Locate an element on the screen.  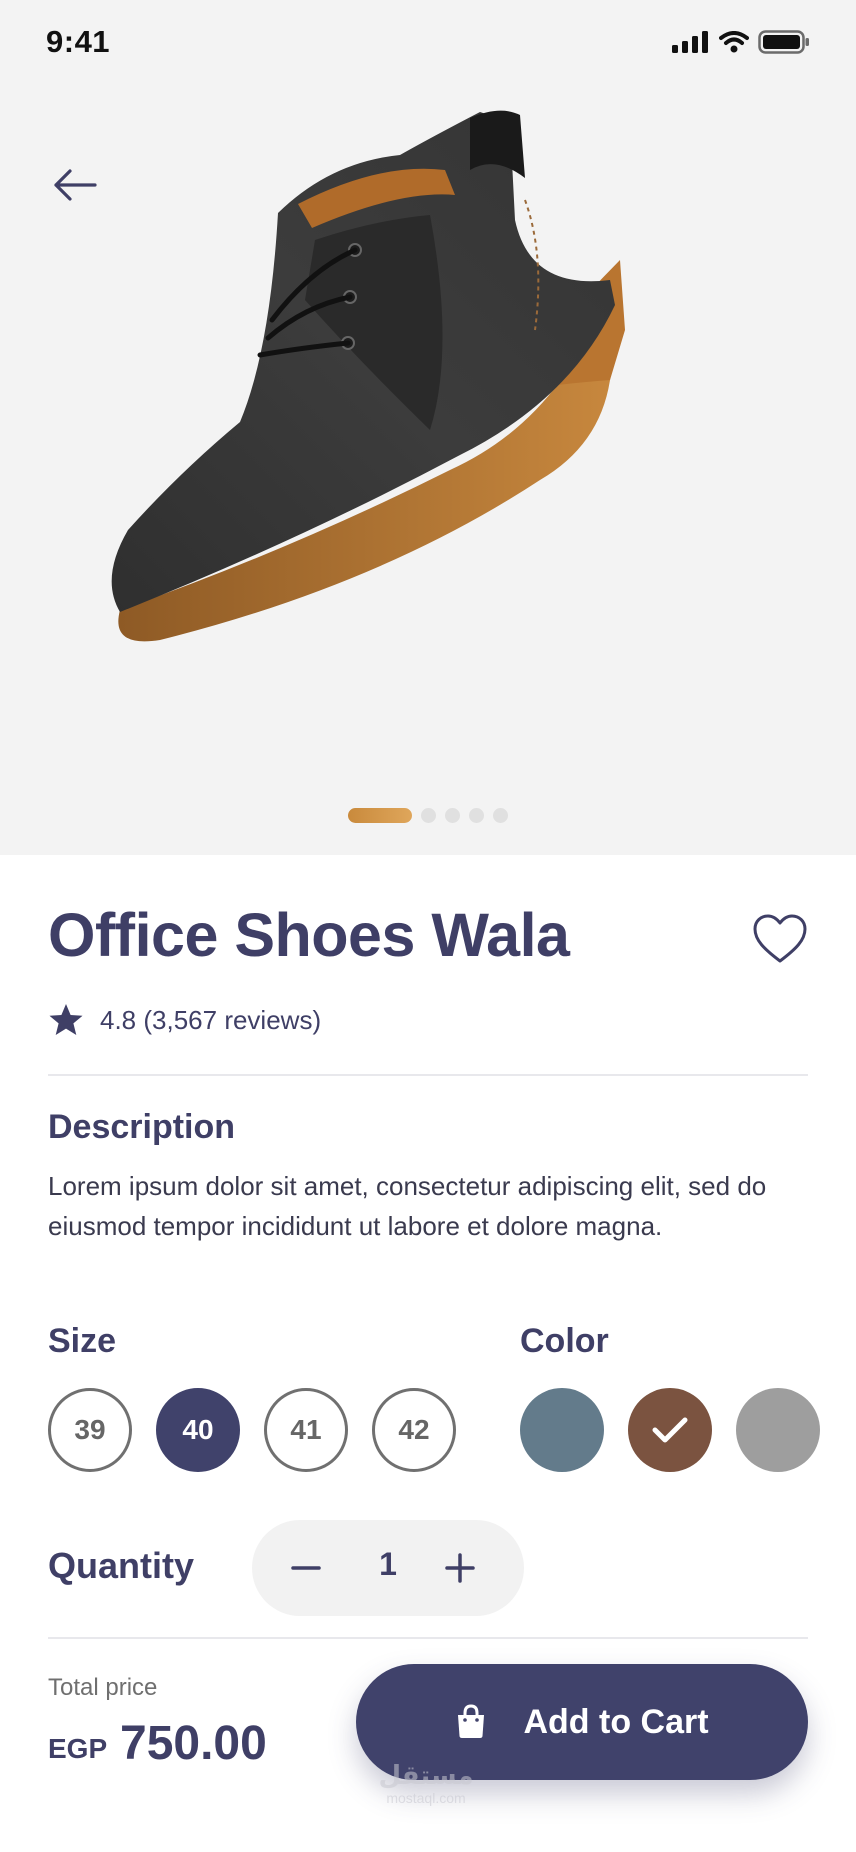
rating-text: 4.8 (3,567 reviews) is located at coordinates (211, 1019).